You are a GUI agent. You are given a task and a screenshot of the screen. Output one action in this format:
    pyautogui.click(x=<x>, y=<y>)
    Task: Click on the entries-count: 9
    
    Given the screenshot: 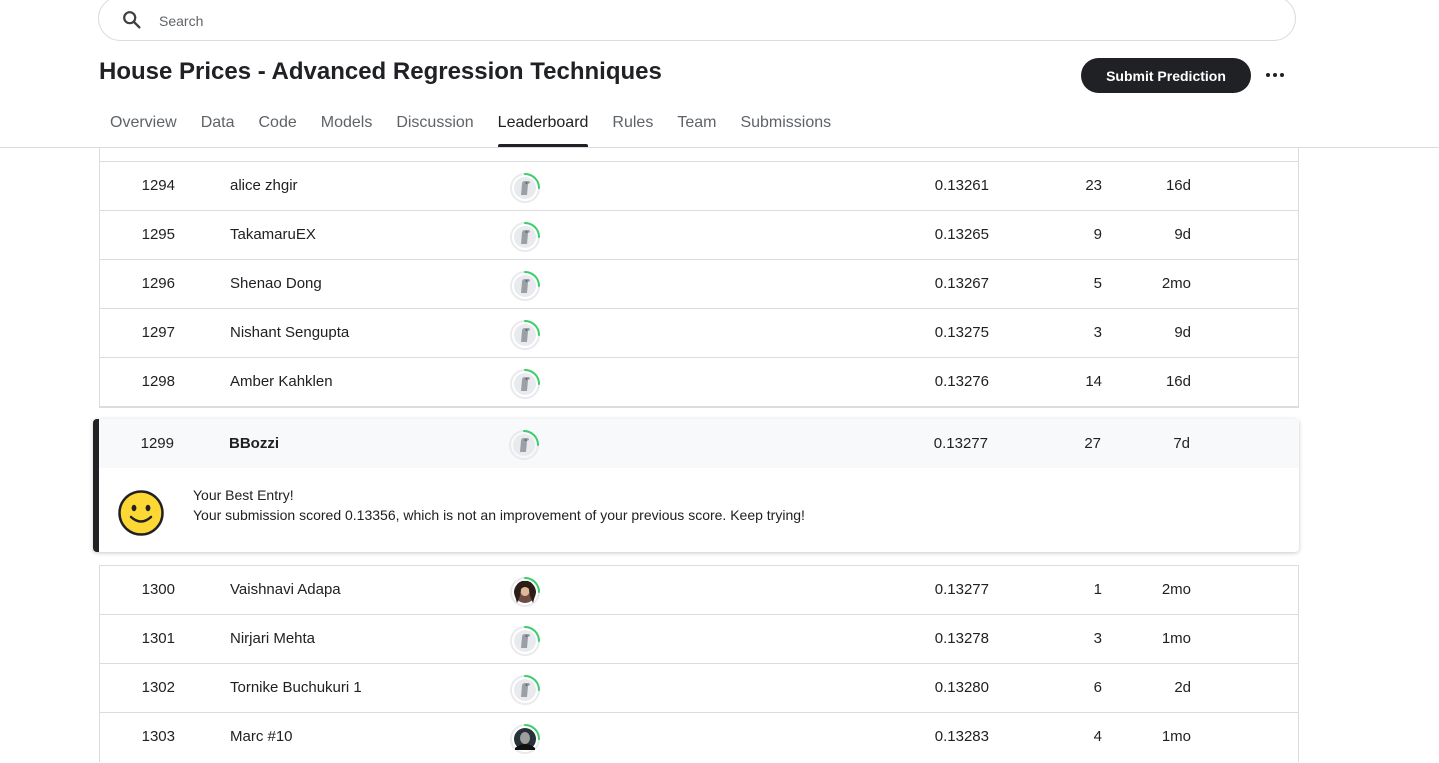 What is the action you would take?
    pyautogui.click(x=1097, y=234)
    